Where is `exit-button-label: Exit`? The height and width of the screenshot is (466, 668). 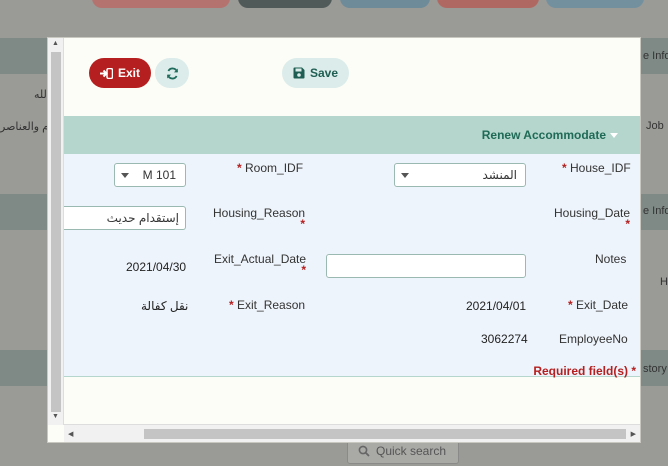 exit-button-label: Exit is located at coordinates (128, 73).